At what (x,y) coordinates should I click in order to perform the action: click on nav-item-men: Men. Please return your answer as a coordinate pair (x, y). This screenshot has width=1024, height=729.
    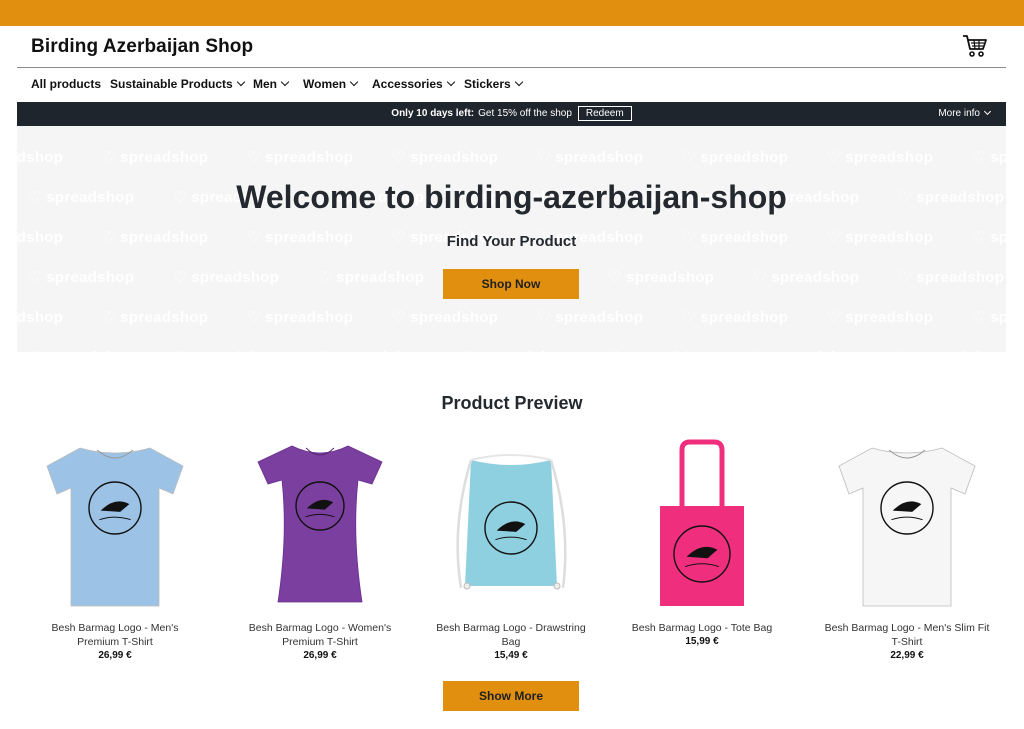
    Looking at the image, I should click on (271, 84).